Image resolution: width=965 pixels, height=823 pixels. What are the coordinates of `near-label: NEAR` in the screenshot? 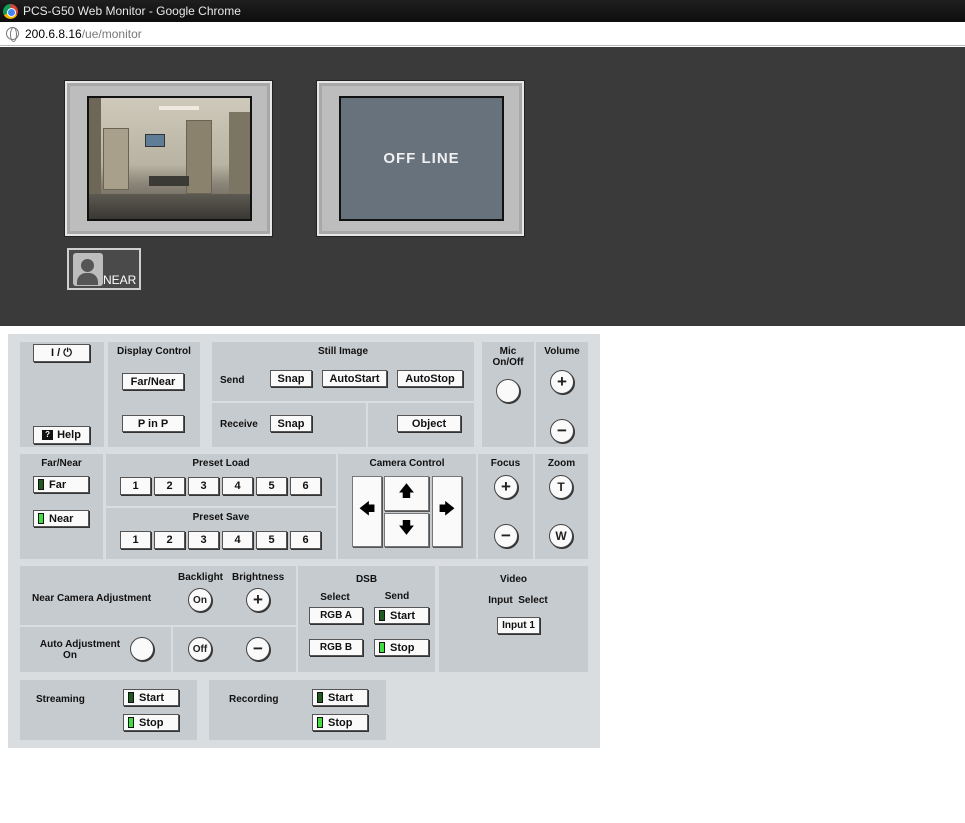 It's located at (120, 280).